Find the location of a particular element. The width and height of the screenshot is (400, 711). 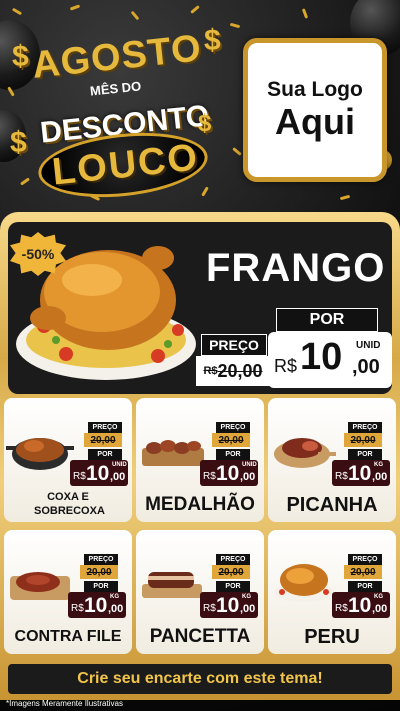

cta-banner: Crie seu encarte com este tema! is located at coordinates (200, 679).